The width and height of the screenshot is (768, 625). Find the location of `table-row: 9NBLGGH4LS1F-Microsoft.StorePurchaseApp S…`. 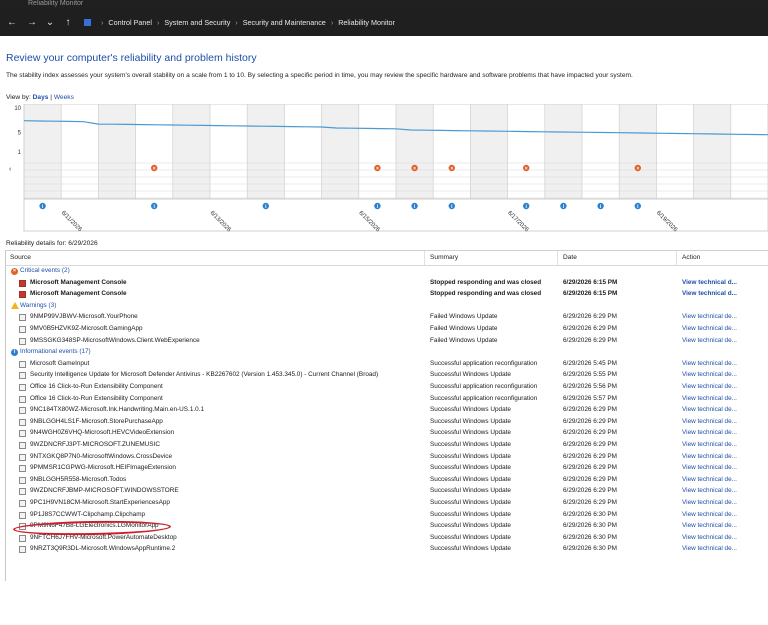

table-row: 9NBLGGH4LS1F-Microsoft.StorePurchaseApp S… is located at coordinates (387, 423).